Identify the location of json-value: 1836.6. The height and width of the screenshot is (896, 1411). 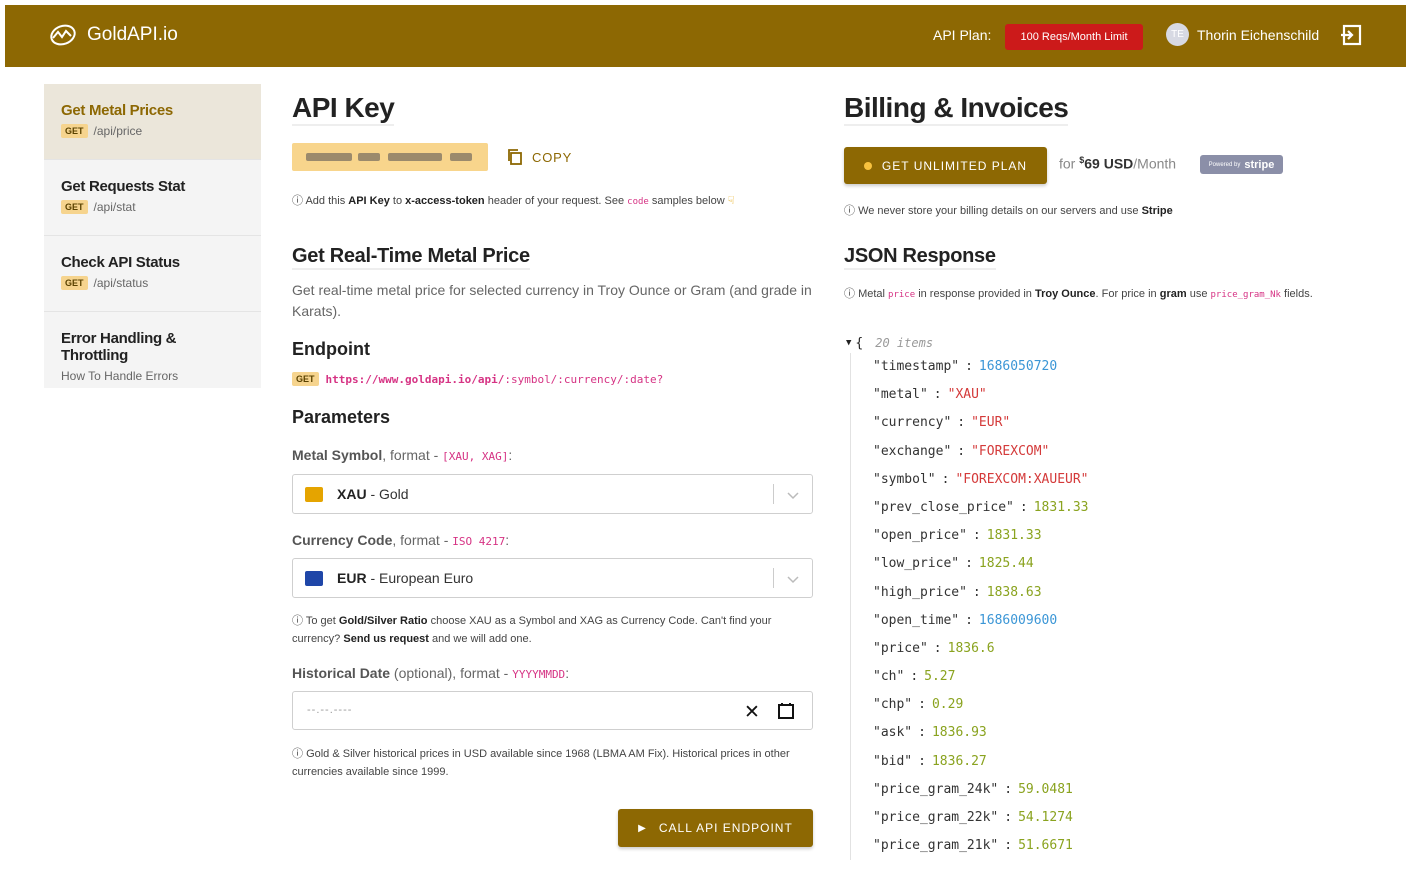
(971, 648).